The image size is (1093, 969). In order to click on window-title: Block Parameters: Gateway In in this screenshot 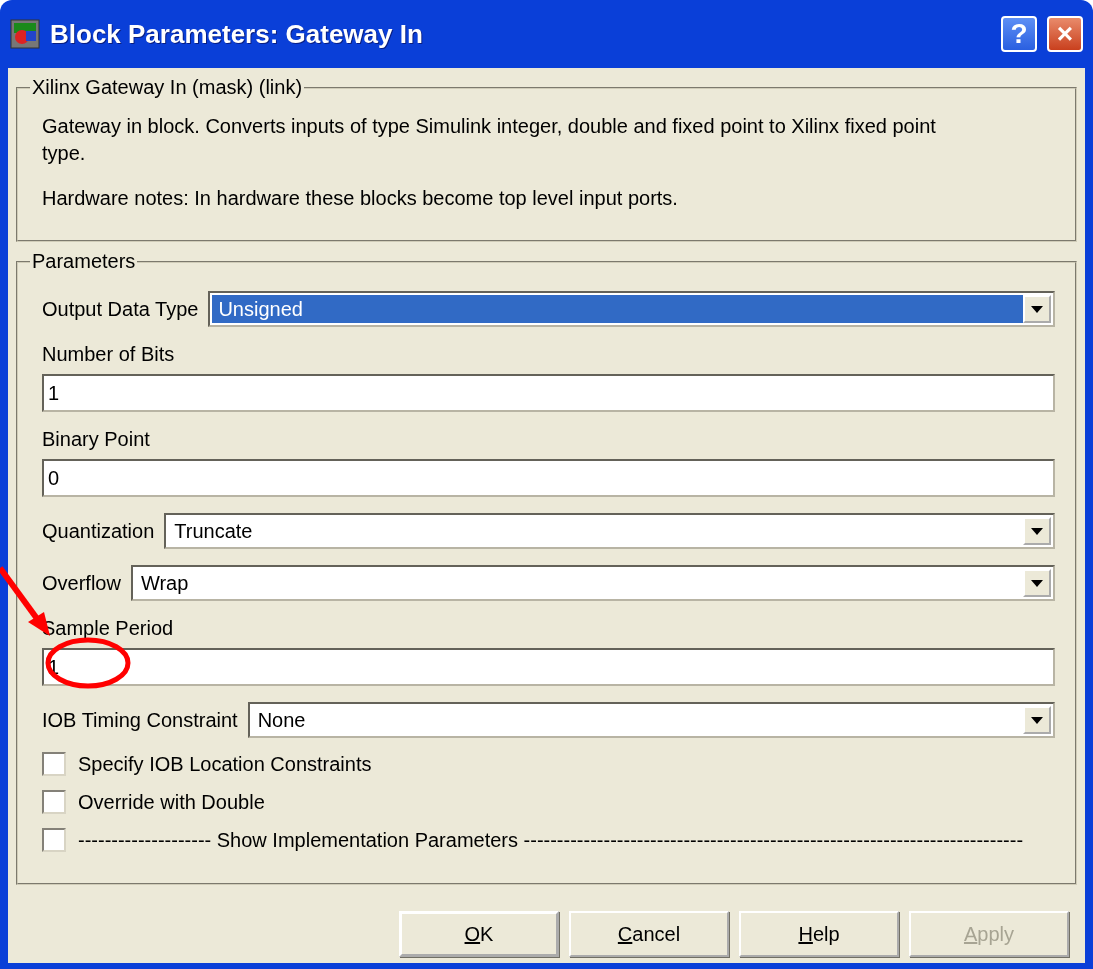, I will do `click(237, 34)`.